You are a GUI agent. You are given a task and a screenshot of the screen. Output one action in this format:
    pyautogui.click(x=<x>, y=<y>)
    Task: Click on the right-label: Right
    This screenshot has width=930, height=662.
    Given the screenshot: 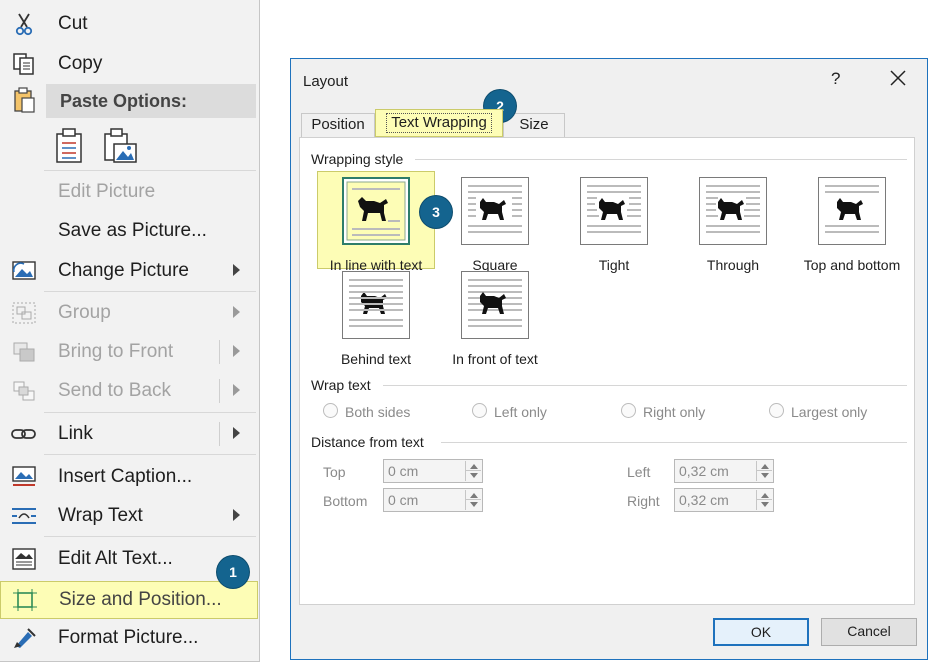 What is the action you would take?
    pyautogui.click(x=643, y=501)
    